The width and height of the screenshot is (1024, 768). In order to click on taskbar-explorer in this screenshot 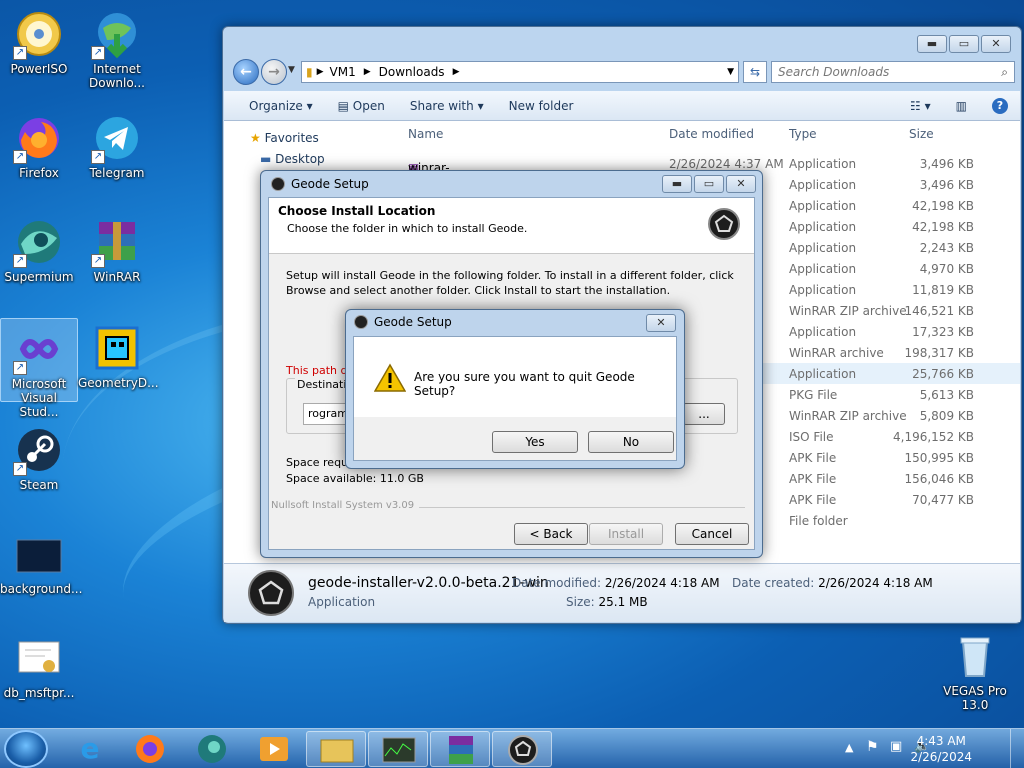, I will do `click(336, 749)`.